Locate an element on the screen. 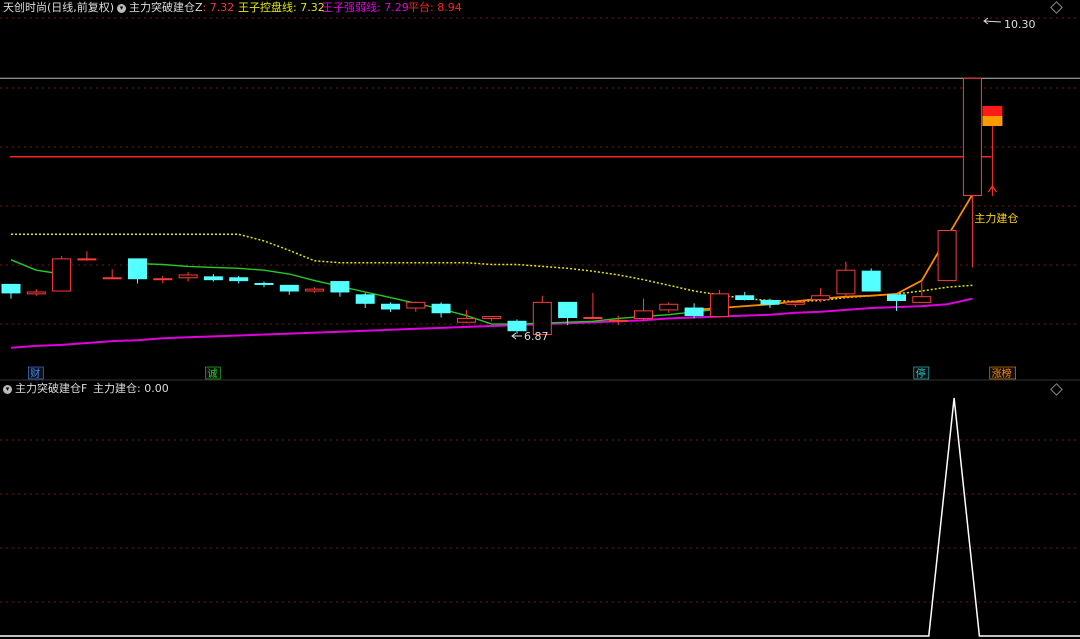 The height and width of the screenshot is (639, 1080). orange-ma-line is located at coordinates (834, 252).